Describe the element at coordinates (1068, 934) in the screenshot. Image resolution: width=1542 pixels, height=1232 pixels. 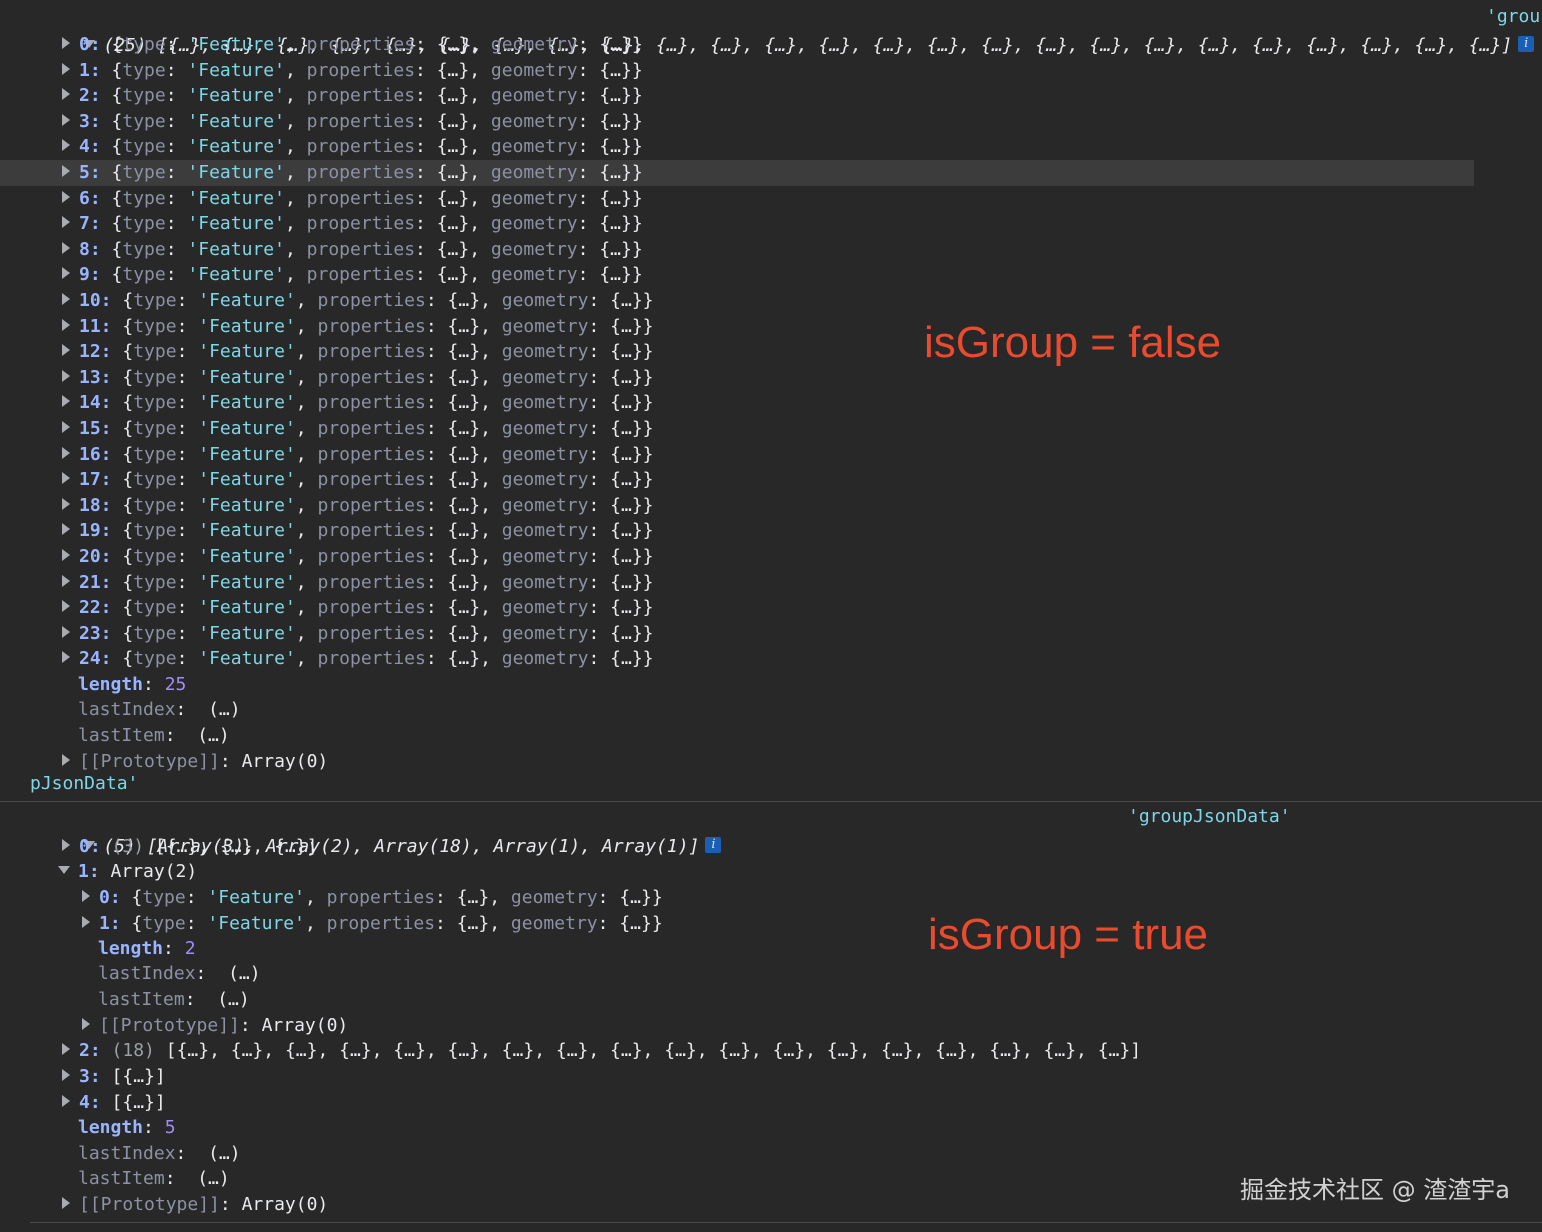
I see `annotation-is-group-true: isGroup = true` at that location.